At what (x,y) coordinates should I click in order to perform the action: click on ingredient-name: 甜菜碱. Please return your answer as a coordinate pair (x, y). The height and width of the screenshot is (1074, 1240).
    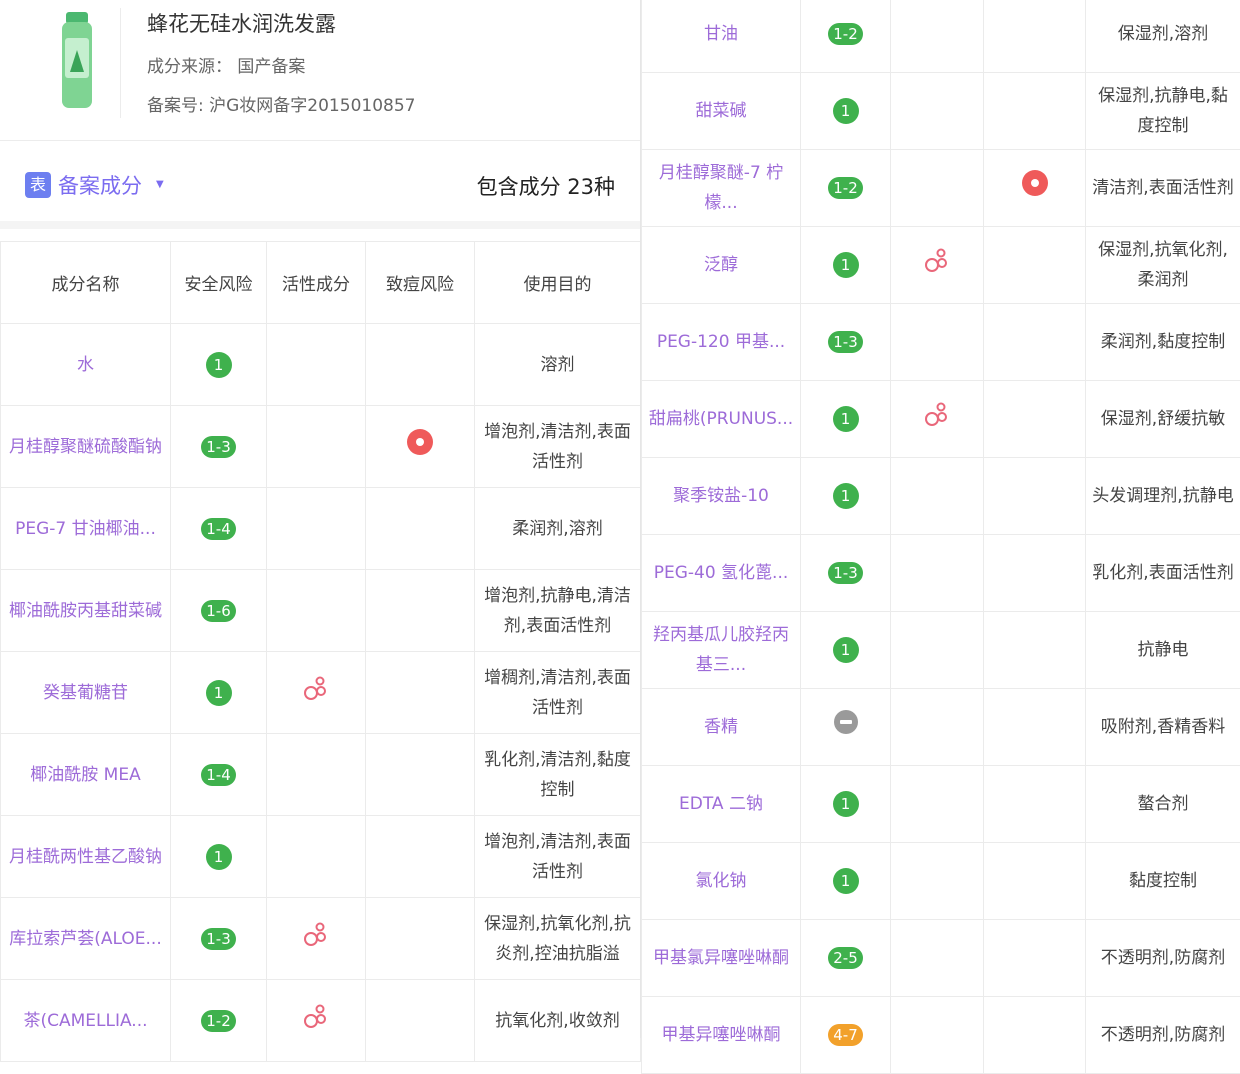
    Looking at the image, I should click on (721, 111).